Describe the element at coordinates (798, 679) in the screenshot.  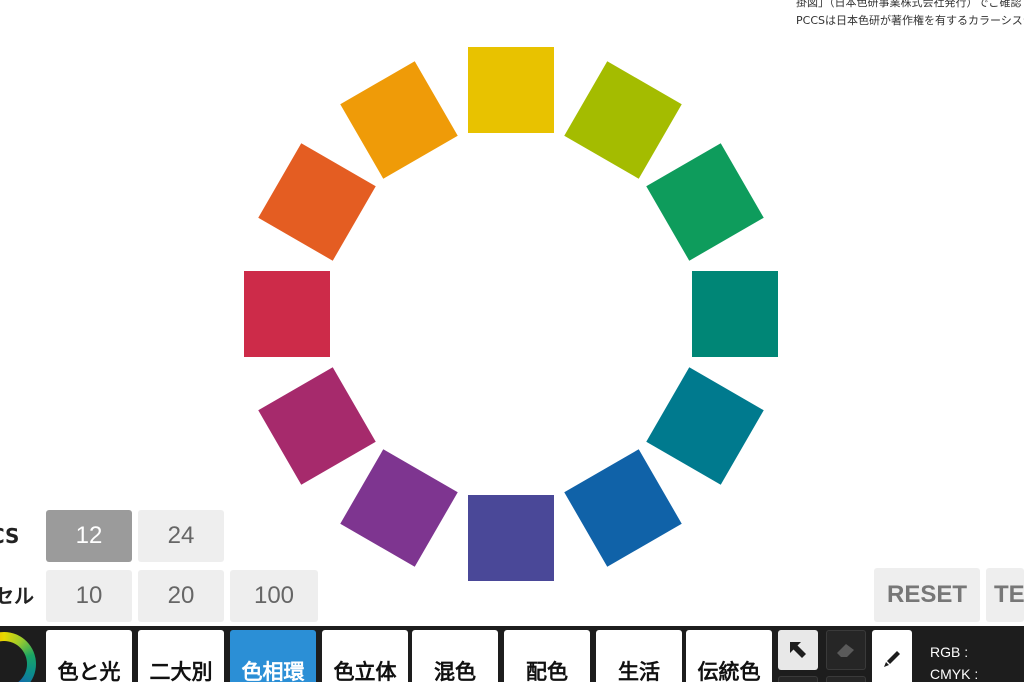
I see `tool-slot-button` at that location.